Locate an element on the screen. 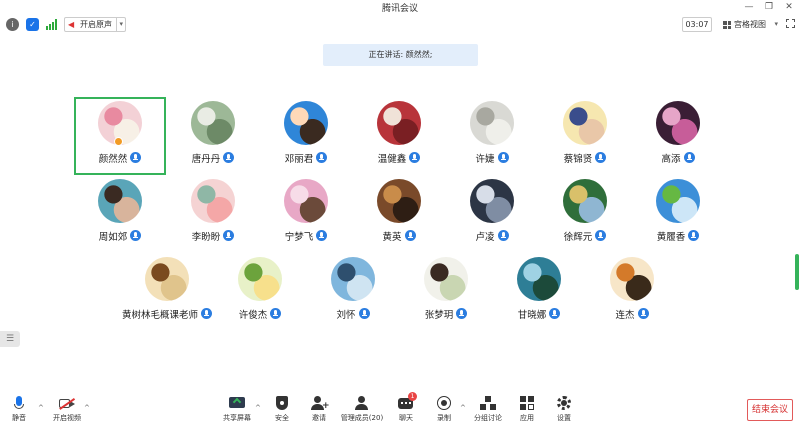  chat-badge: 1 is located at coordinates (412, 396).